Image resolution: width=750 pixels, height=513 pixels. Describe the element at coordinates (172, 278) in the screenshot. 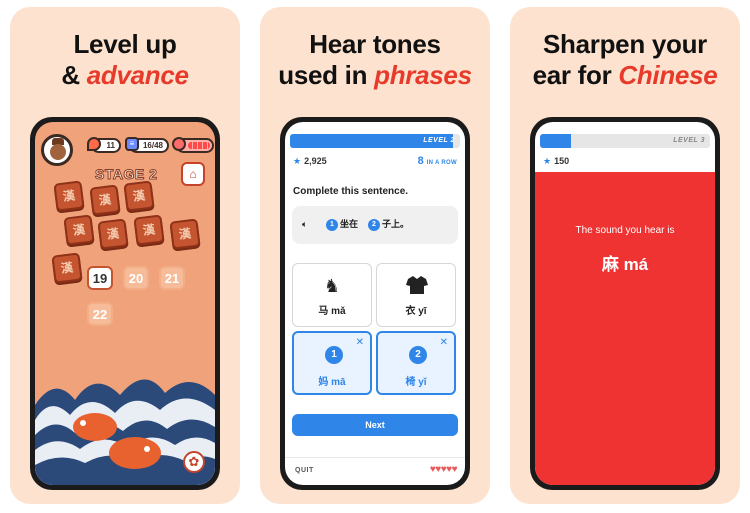

I see `locked-level-button: 21` at that location.